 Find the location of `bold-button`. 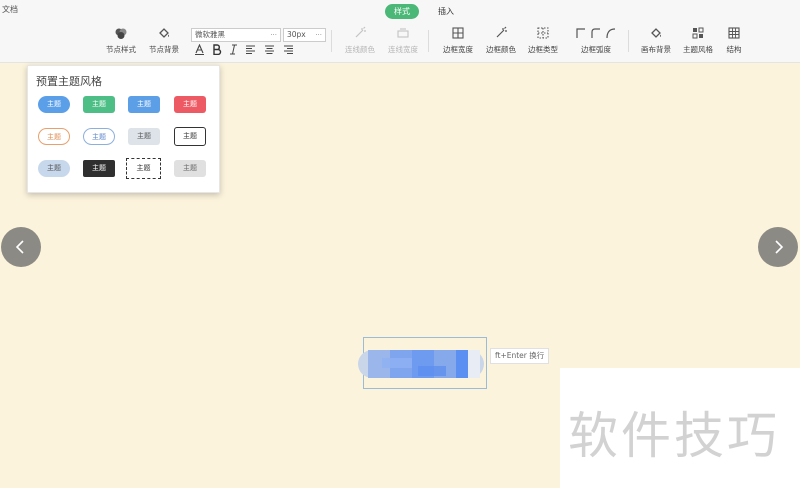

bold-button is located at coordinates (216, 49).